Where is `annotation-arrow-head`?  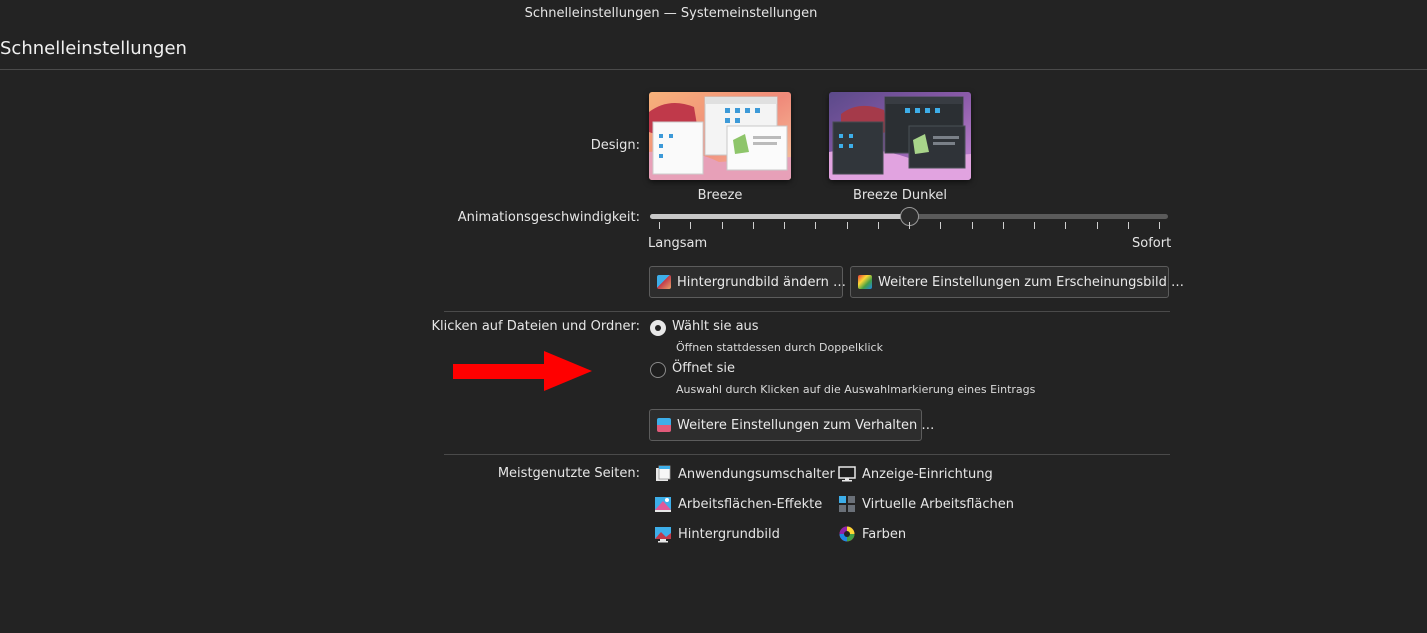 annotation-arrow-head is located at coordinates (568, 371).